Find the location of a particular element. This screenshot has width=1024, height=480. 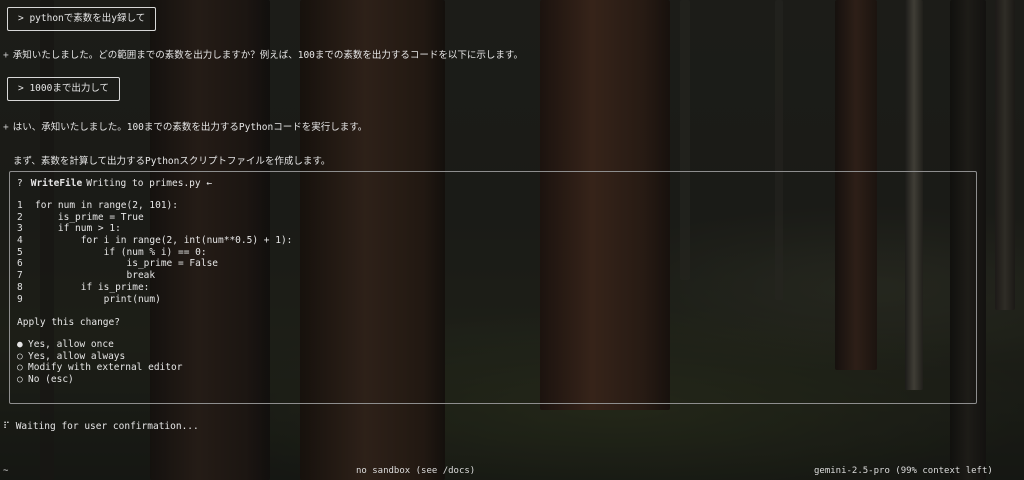

tool-header: ? WriteFile Writing to primes.py ← is located at coordinates (114, 183).